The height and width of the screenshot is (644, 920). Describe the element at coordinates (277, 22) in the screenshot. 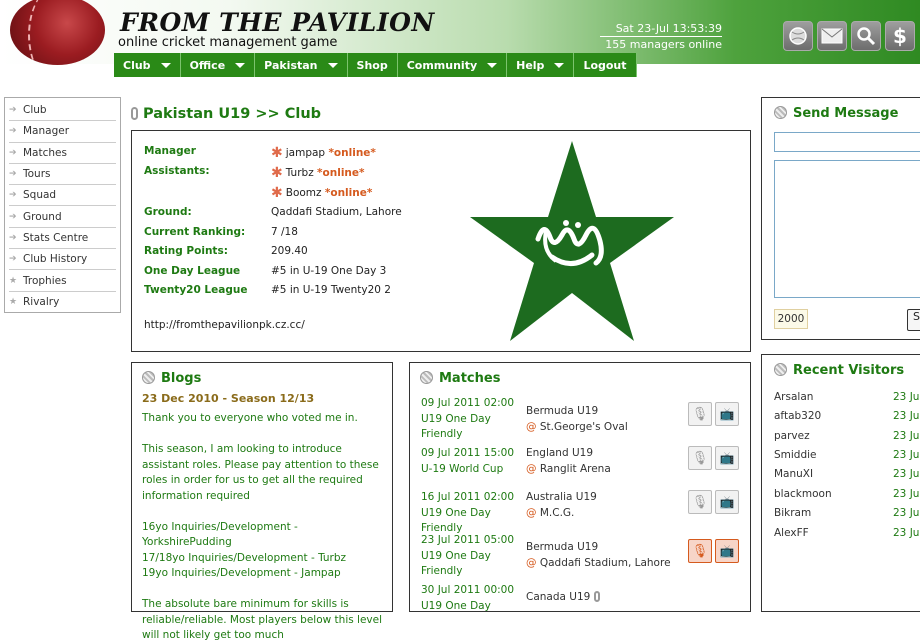

I see `site-title: FROM THE PAVILION` at that location.